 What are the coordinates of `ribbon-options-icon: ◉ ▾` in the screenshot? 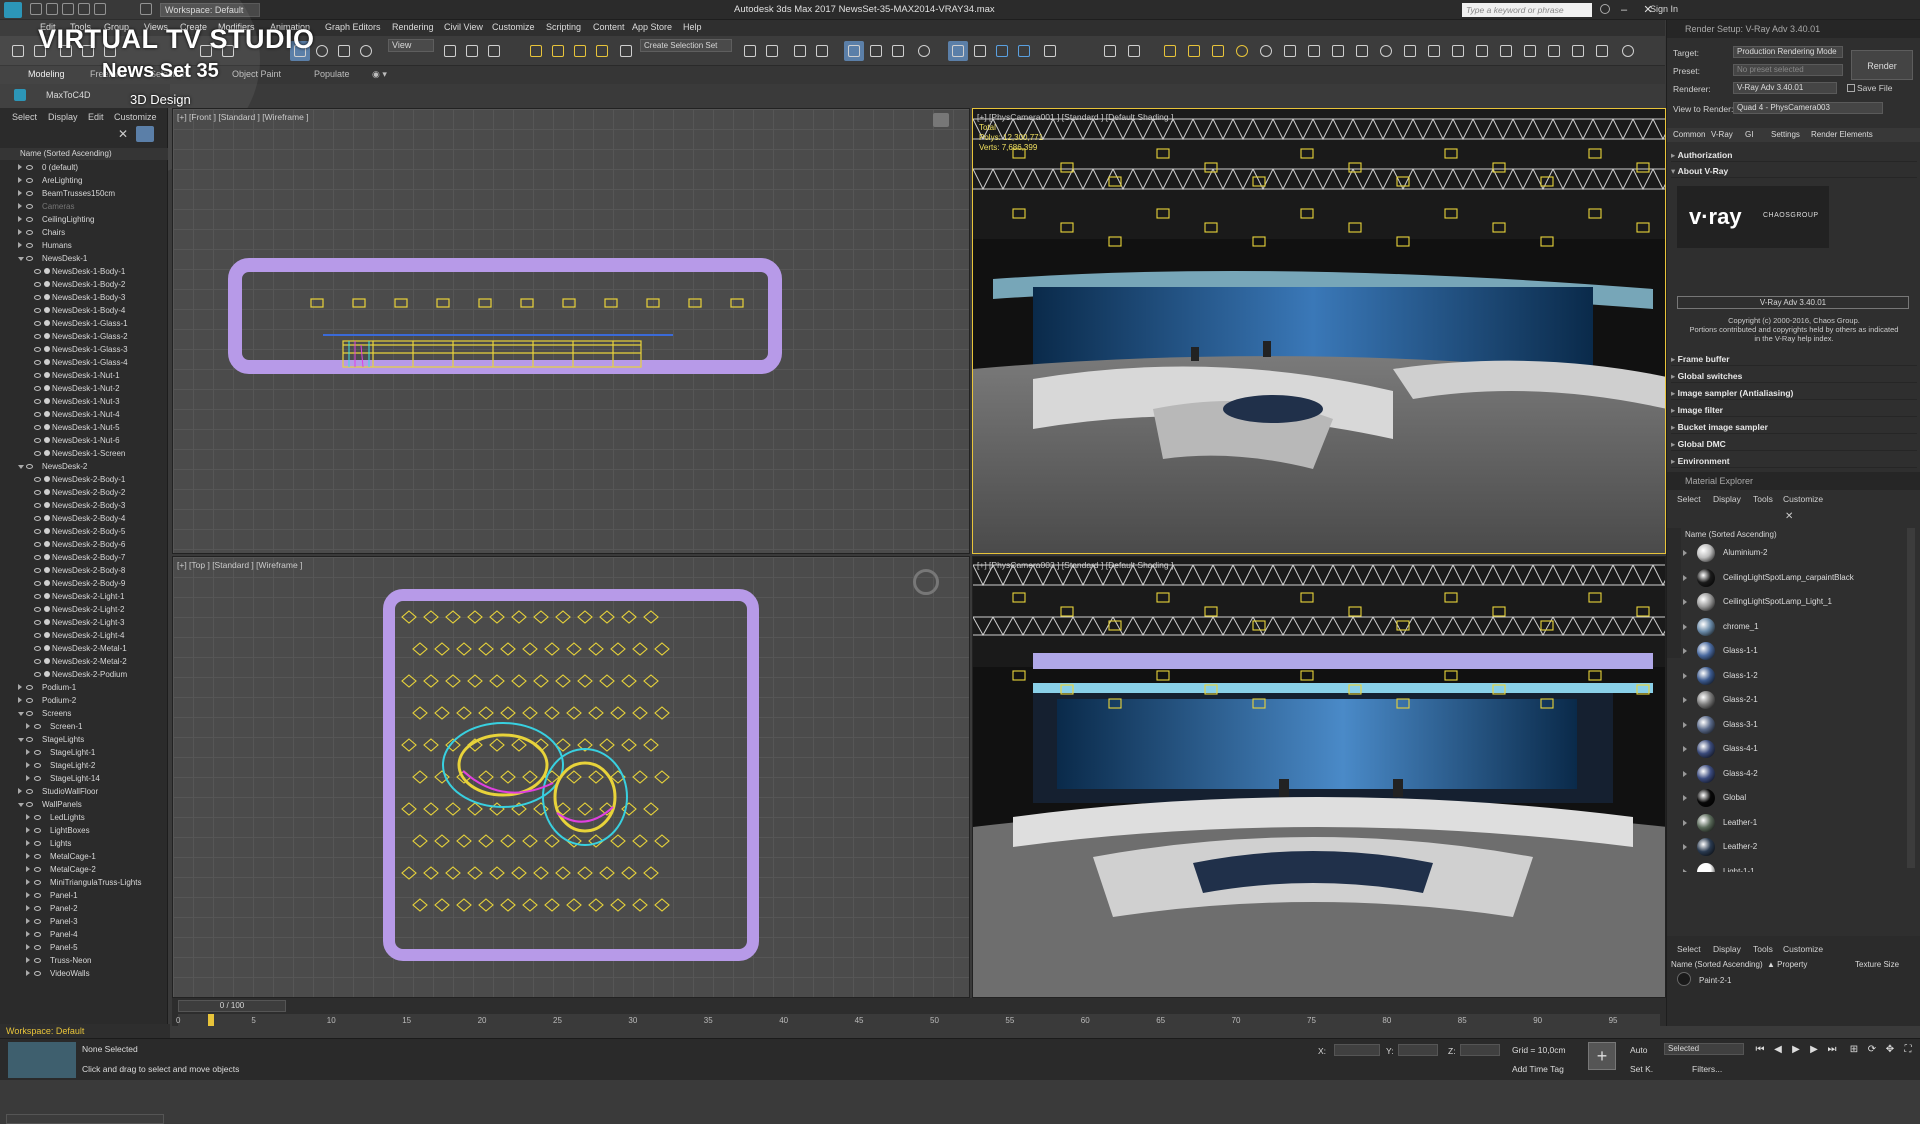 It's located at (379, 74).